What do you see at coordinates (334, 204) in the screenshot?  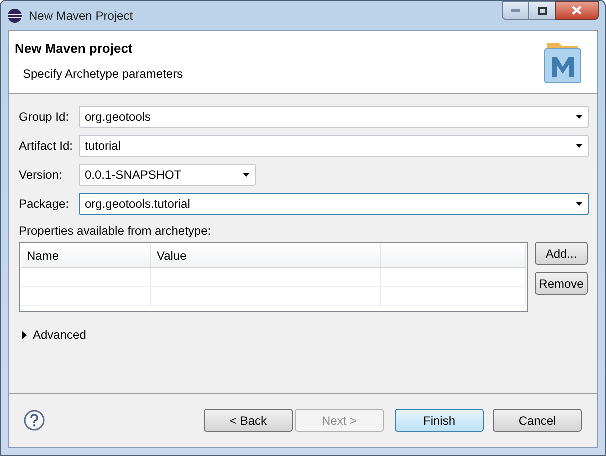 I see `combo-box: org.geotools.tutorial` at bounding box center [334, 204].